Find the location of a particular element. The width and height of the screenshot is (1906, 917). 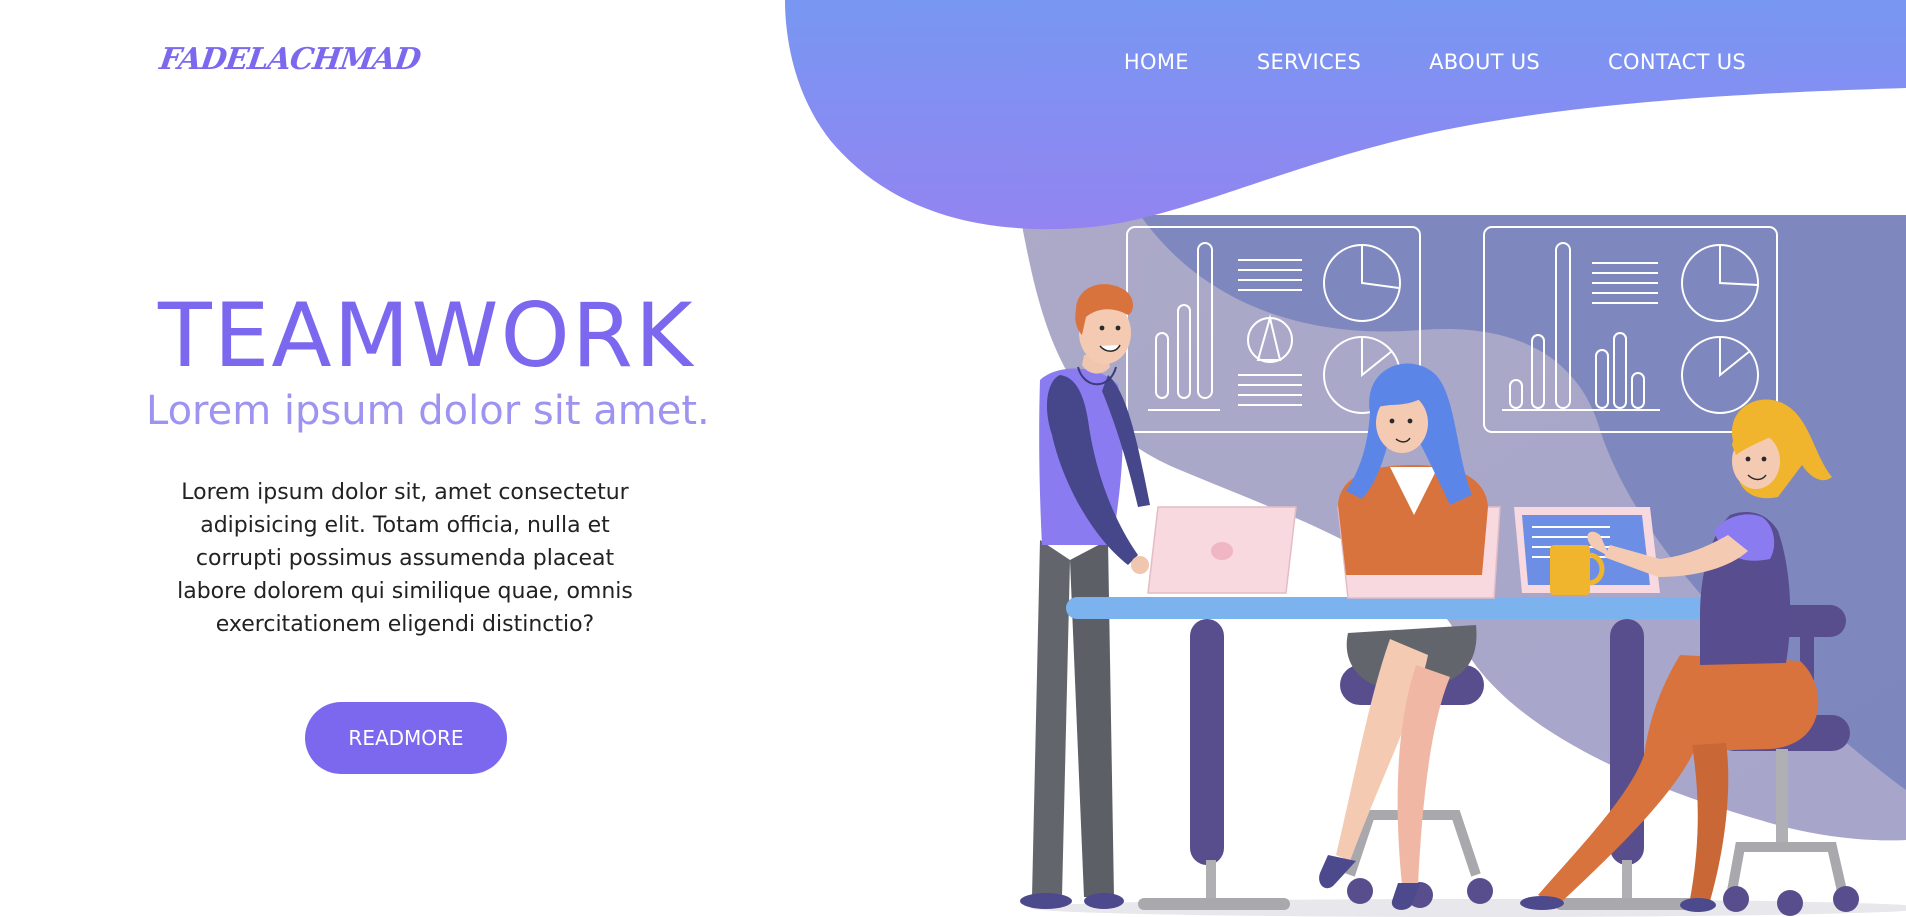

main-nav: HOME SERVICES ABOUT US CONTACT US is located at coordinates (1435, 62).